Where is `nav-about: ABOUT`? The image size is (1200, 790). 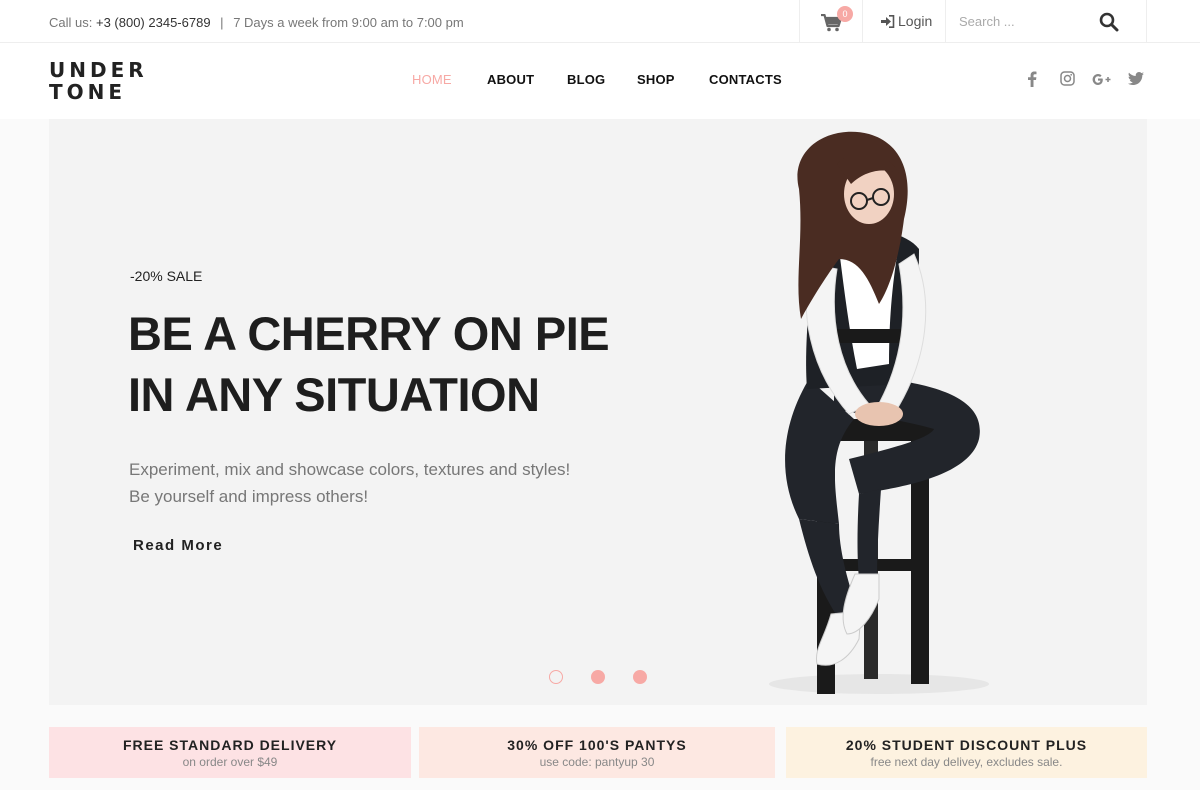 nav-about: ABOUT is located at coordinates (510, 79).